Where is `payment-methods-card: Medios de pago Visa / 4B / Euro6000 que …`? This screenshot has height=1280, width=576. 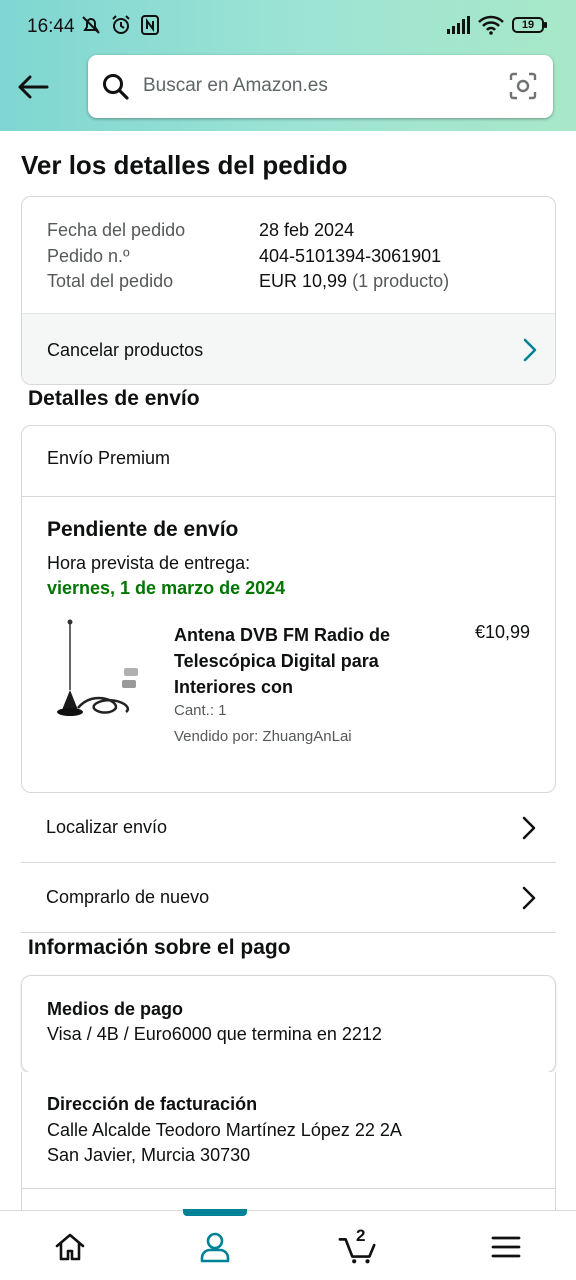 payment-methods-card: Medios de pago Visa / 4B / Euro6000 que … is located at coordinates (288, 1024).